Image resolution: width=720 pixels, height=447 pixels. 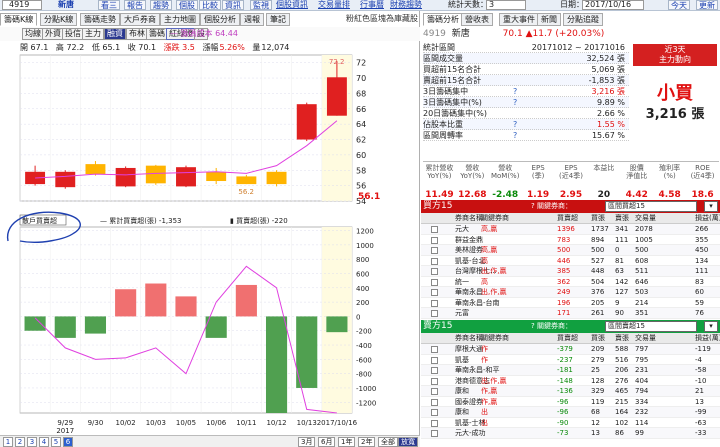 What do you see at coordinates (115, 34) in the screenshot?
I see `chart-tool-4: 融資` at bounding box center [115, 34].